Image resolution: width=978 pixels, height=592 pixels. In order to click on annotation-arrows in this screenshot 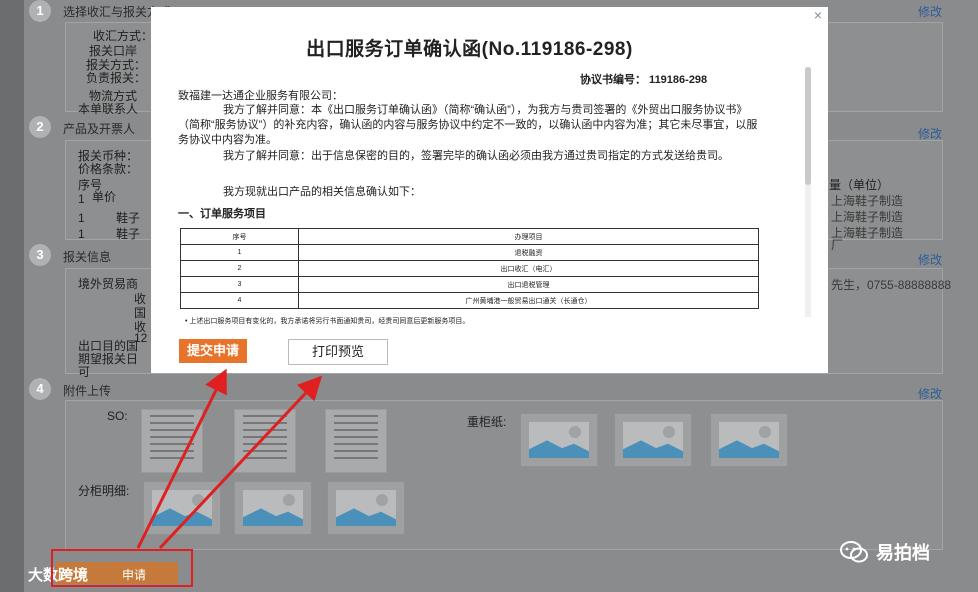, I will do `click(229, 459)`.